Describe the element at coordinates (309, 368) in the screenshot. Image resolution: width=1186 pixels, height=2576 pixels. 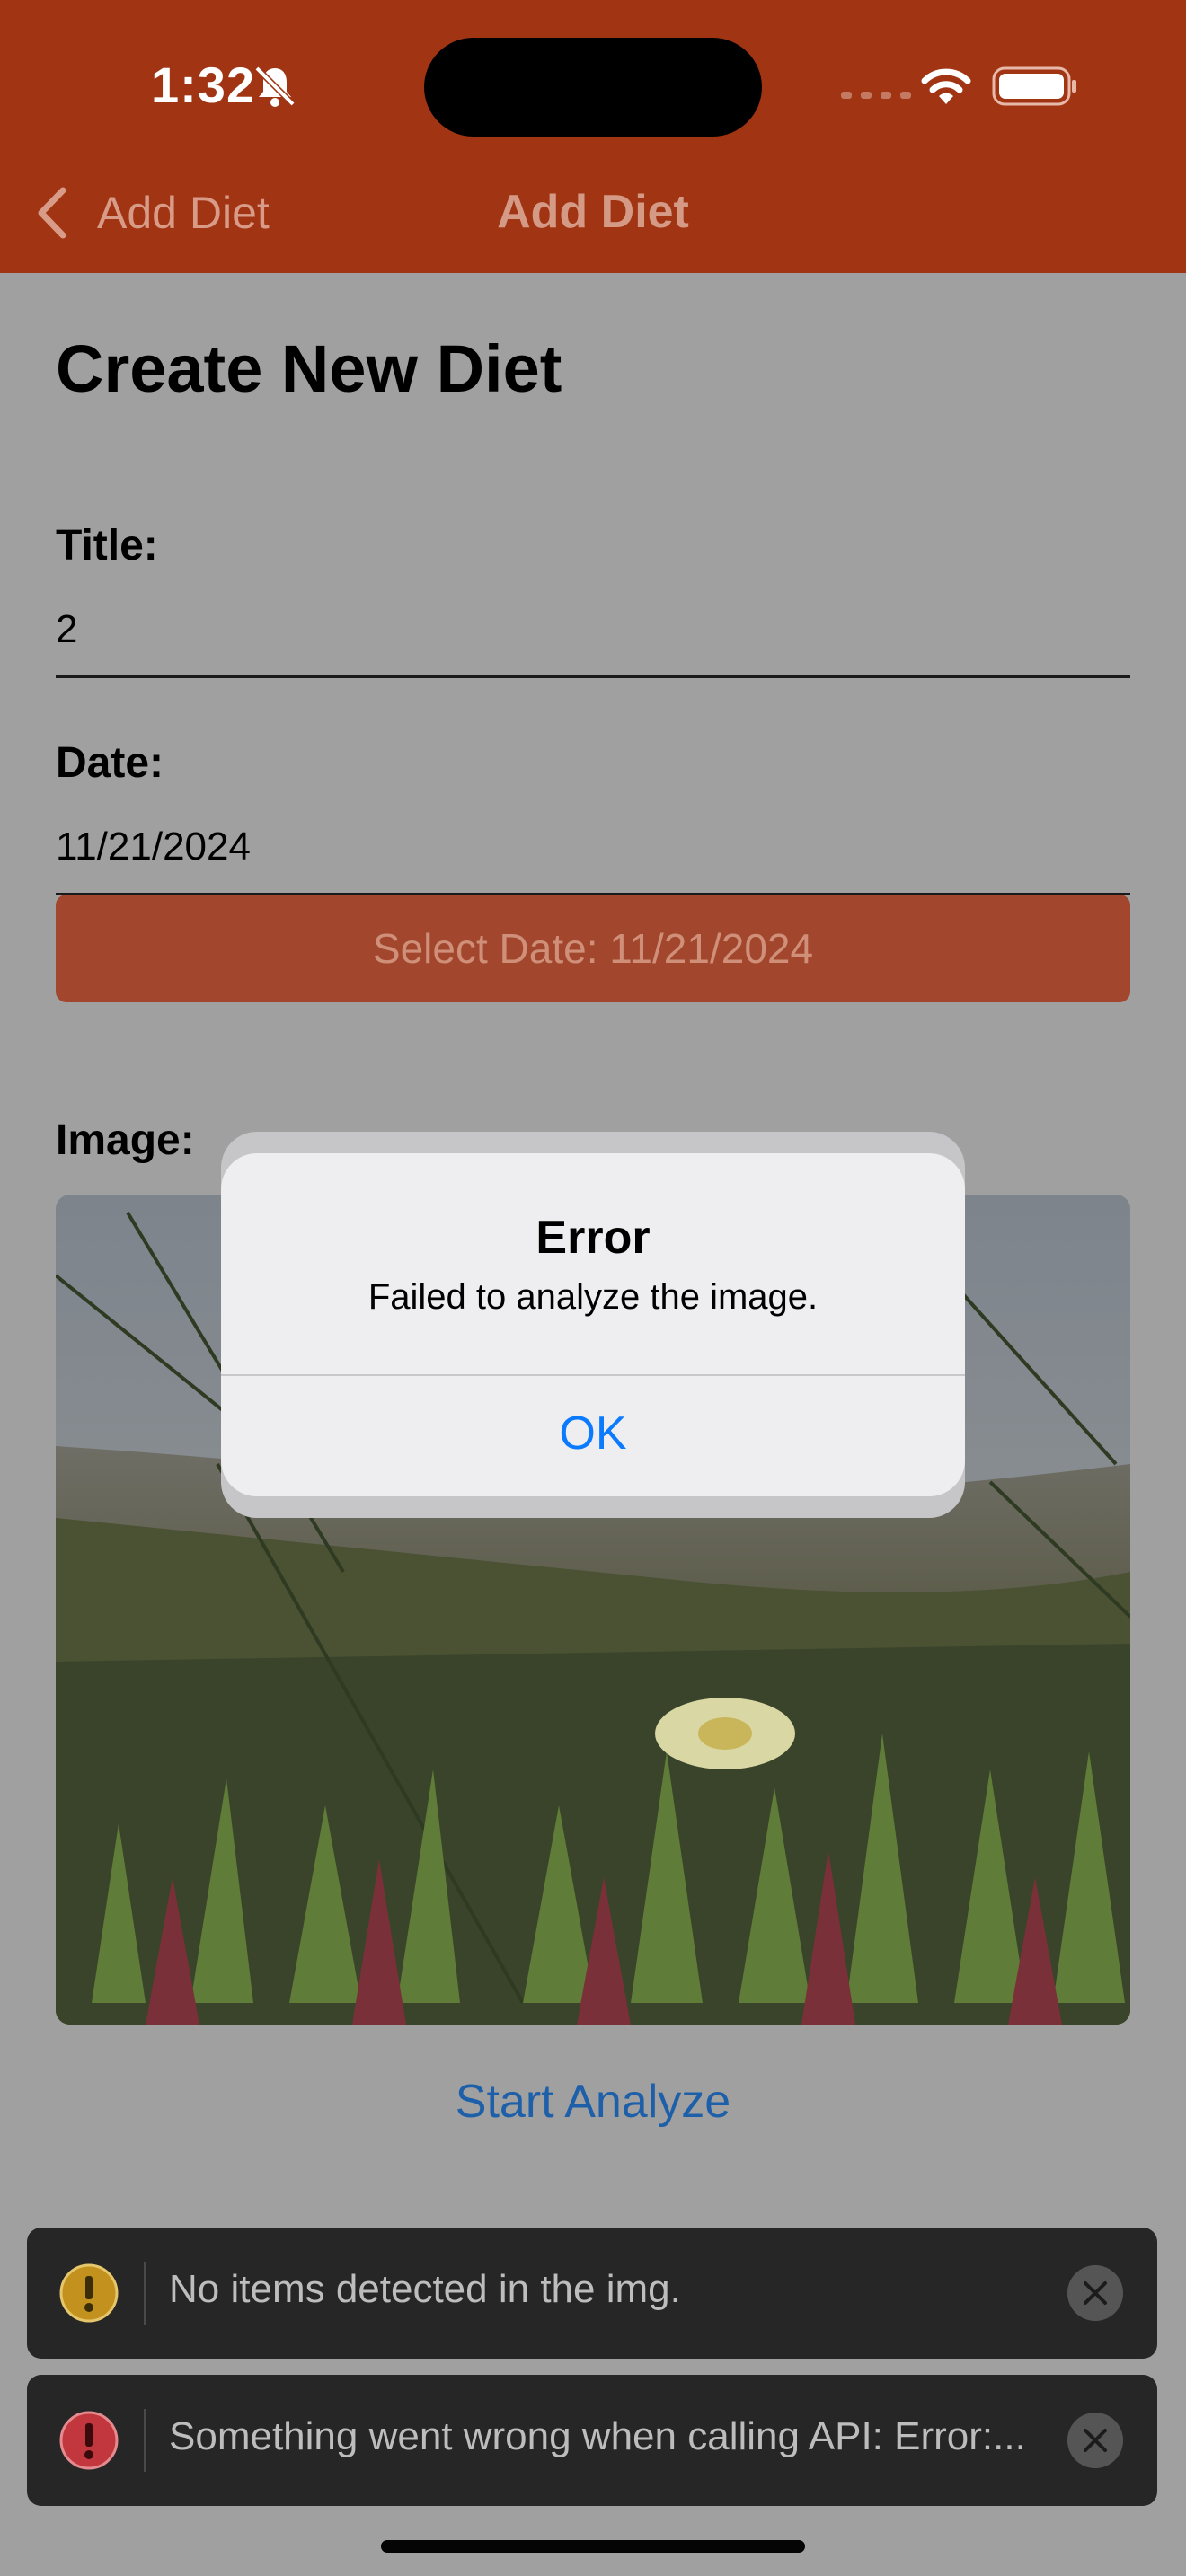
I see `page-title: Create New Diet` at that location.